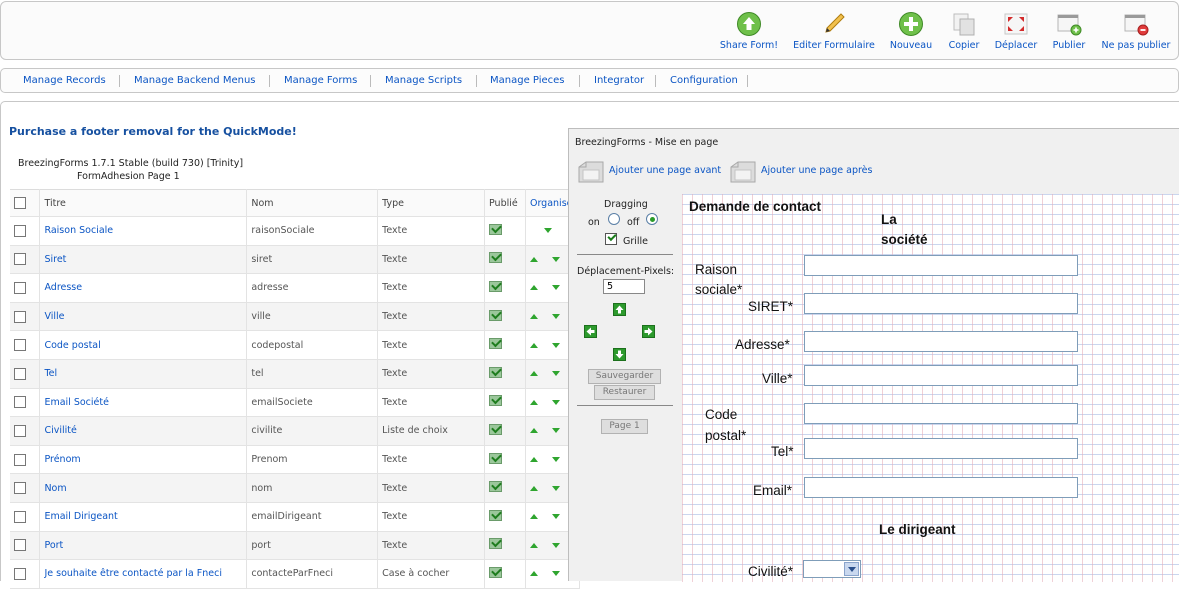 This screenshot has width=1179, height=589. Describe the element at coordinates (614, 219) in the screenshot. I see `dragging-on-radio` at that location.